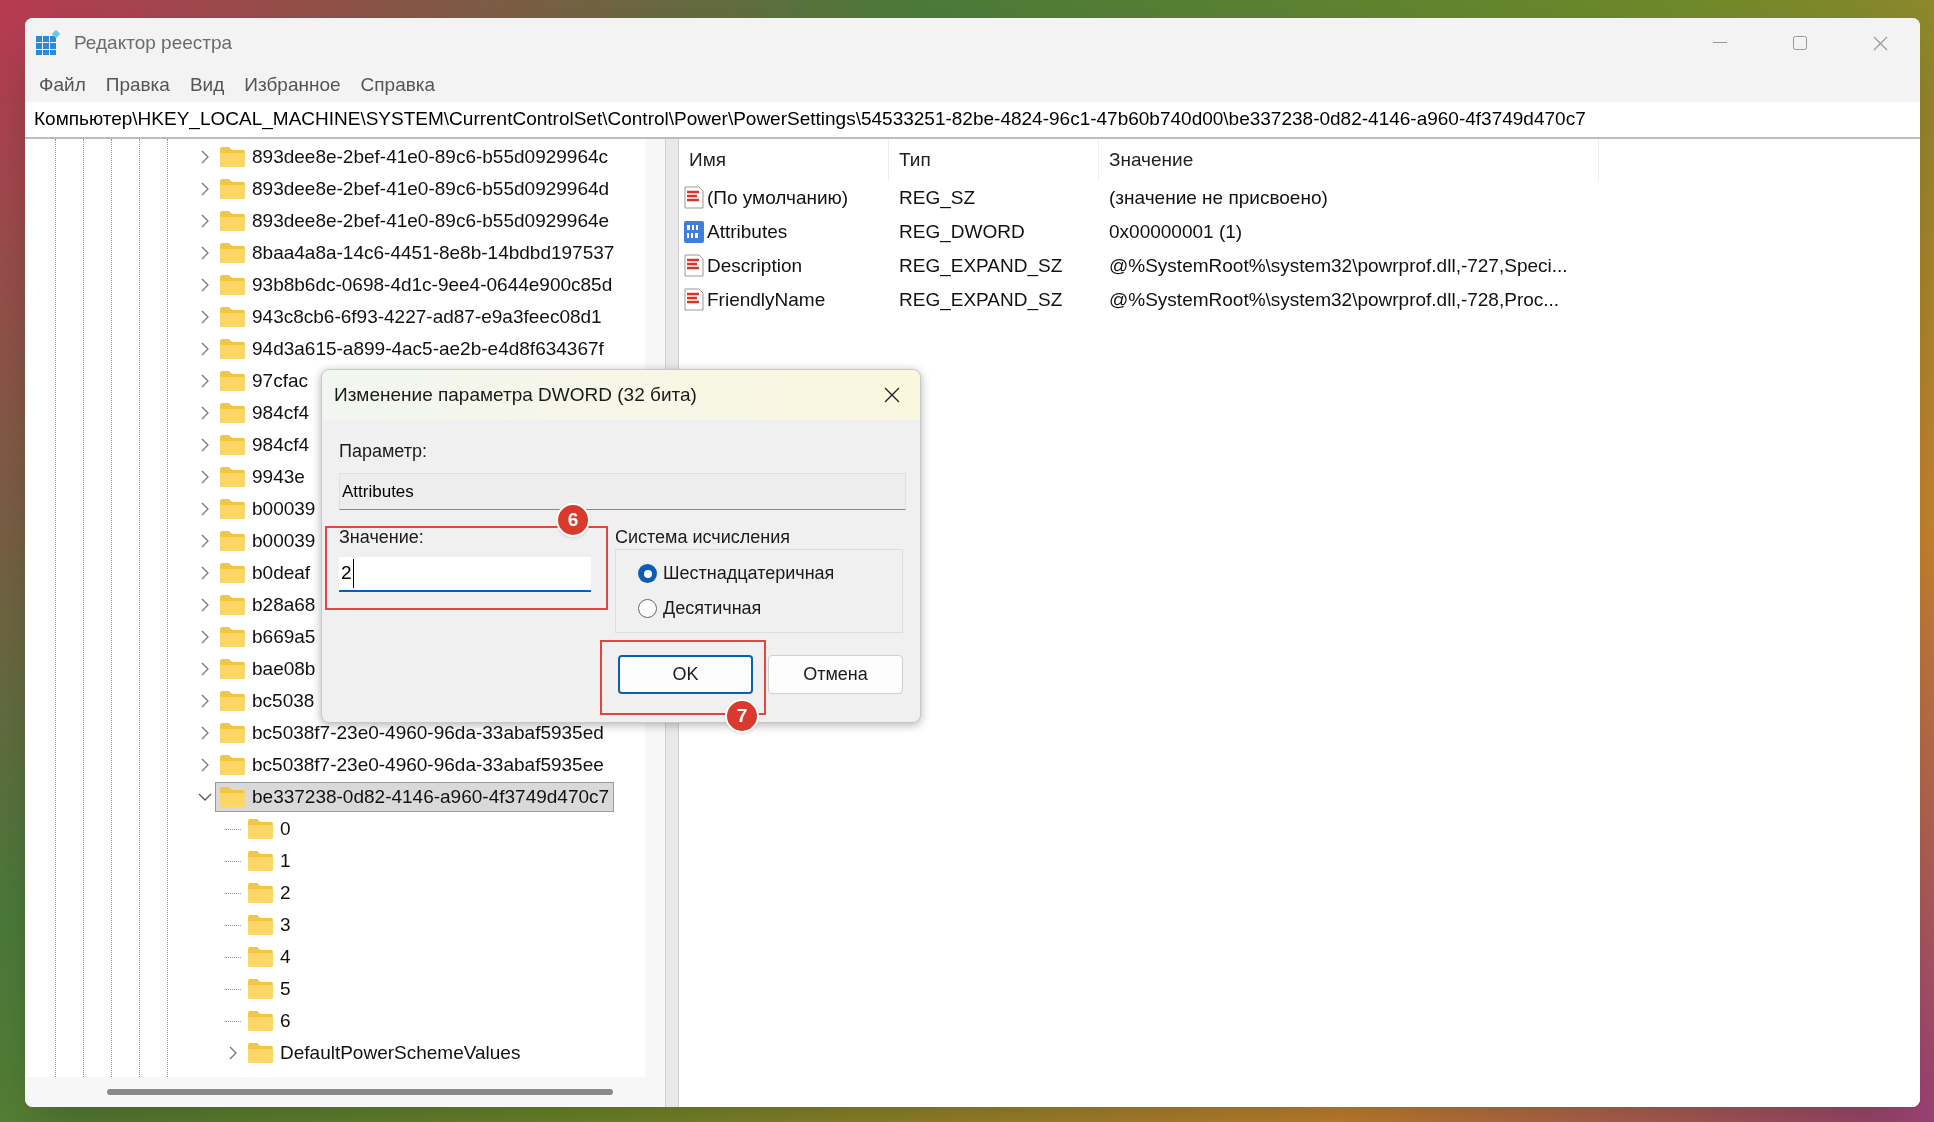 The height and width of the screenshot is (1122, 1934). Describe the element at coordinates (153, 42) in the screenshot. I see `window-title: Редактор реестра` at that location.